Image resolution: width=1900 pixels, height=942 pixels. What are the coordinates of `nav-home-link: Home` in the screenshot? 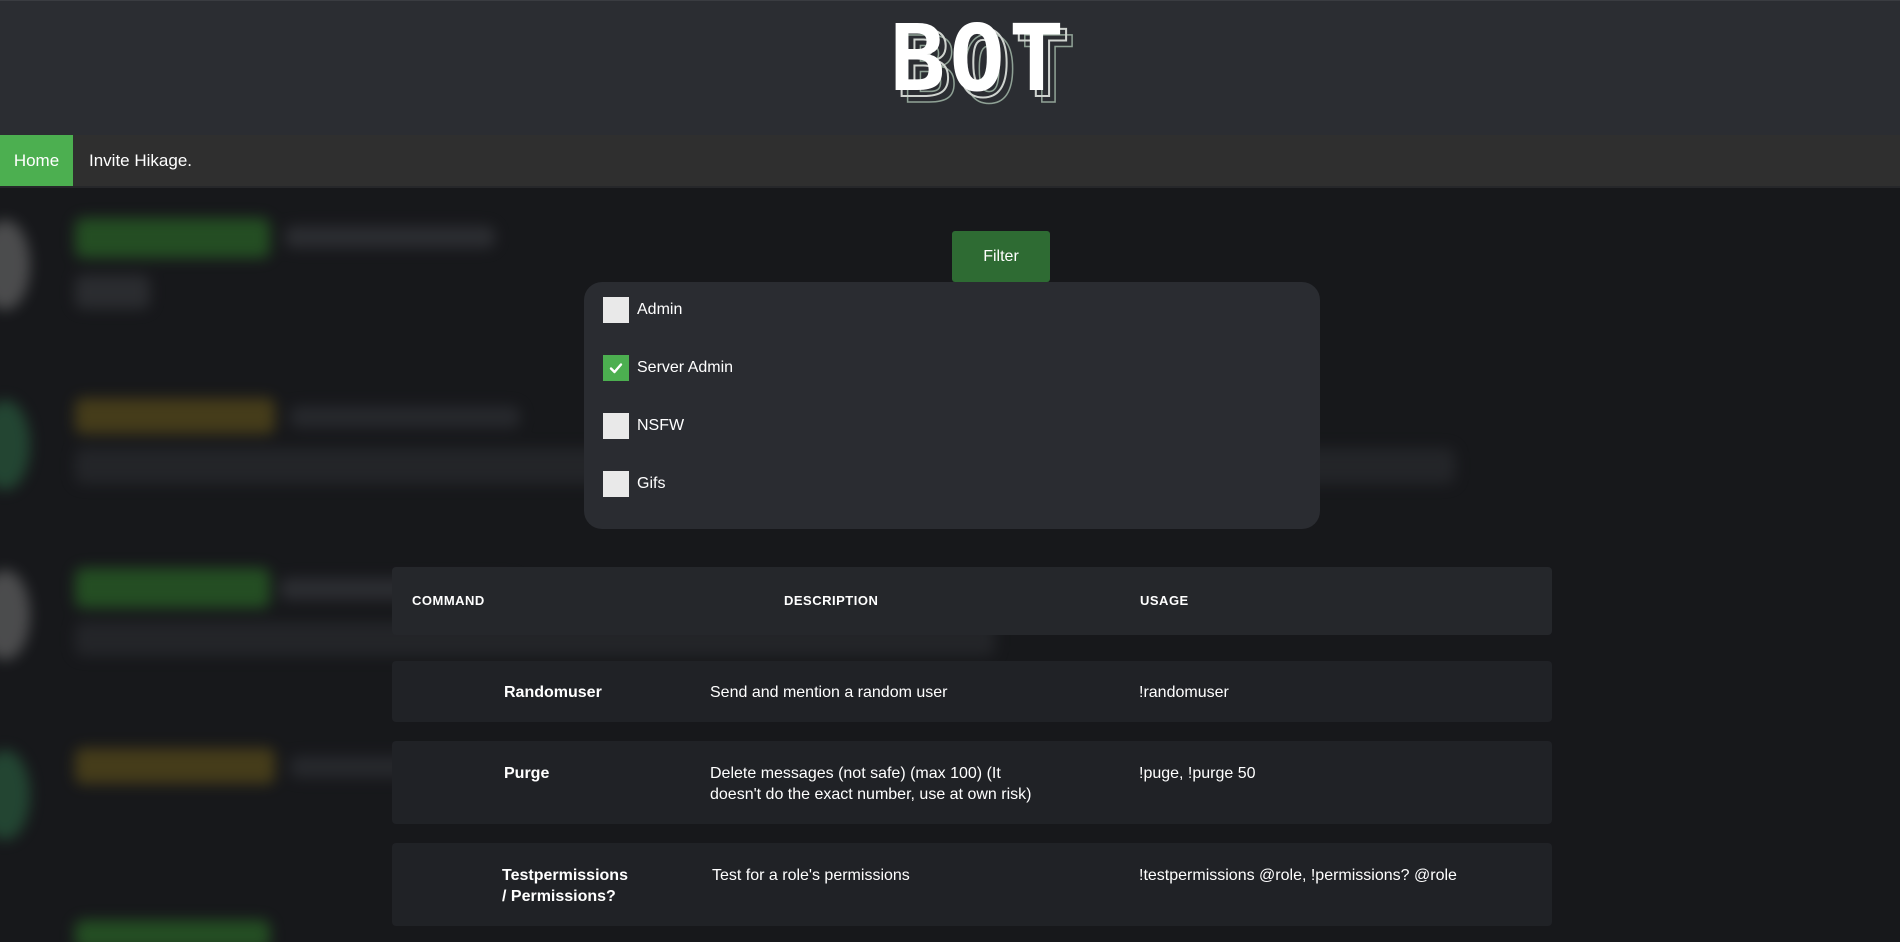 It's located at (36, 160).